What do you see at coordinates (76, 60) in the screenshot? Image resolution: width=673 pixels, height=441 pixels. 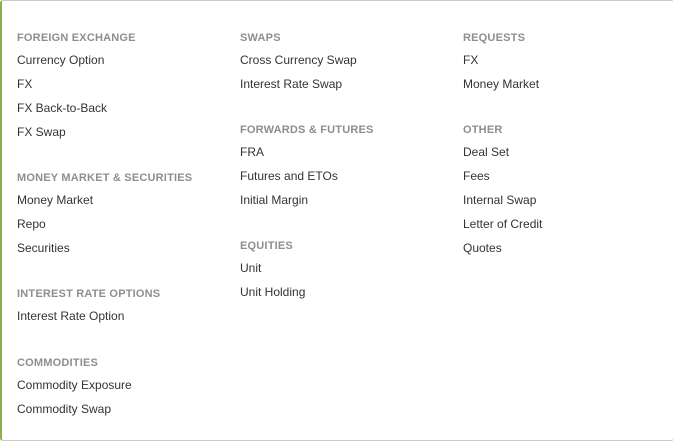 I see `menu-item-currency-option: Currency Option` at bounding box center [76, 60].